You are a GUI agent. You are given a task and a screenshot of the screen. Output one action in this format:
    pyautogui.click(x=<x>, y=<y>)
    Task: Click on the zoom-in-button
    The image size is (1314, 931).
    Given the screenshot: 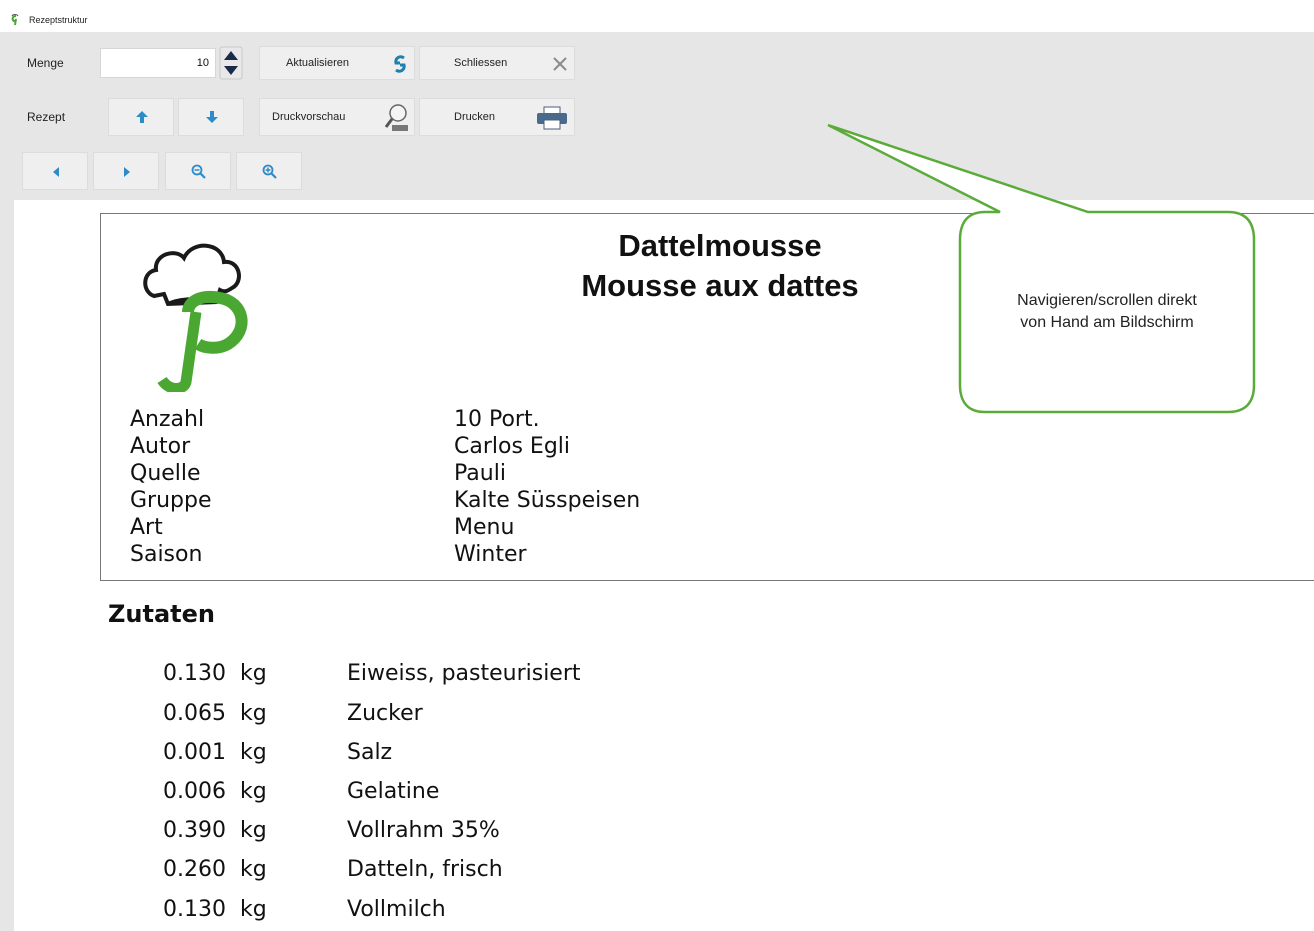 What is the action you would take?
    pyautogui.click(x=269, y=171)
    